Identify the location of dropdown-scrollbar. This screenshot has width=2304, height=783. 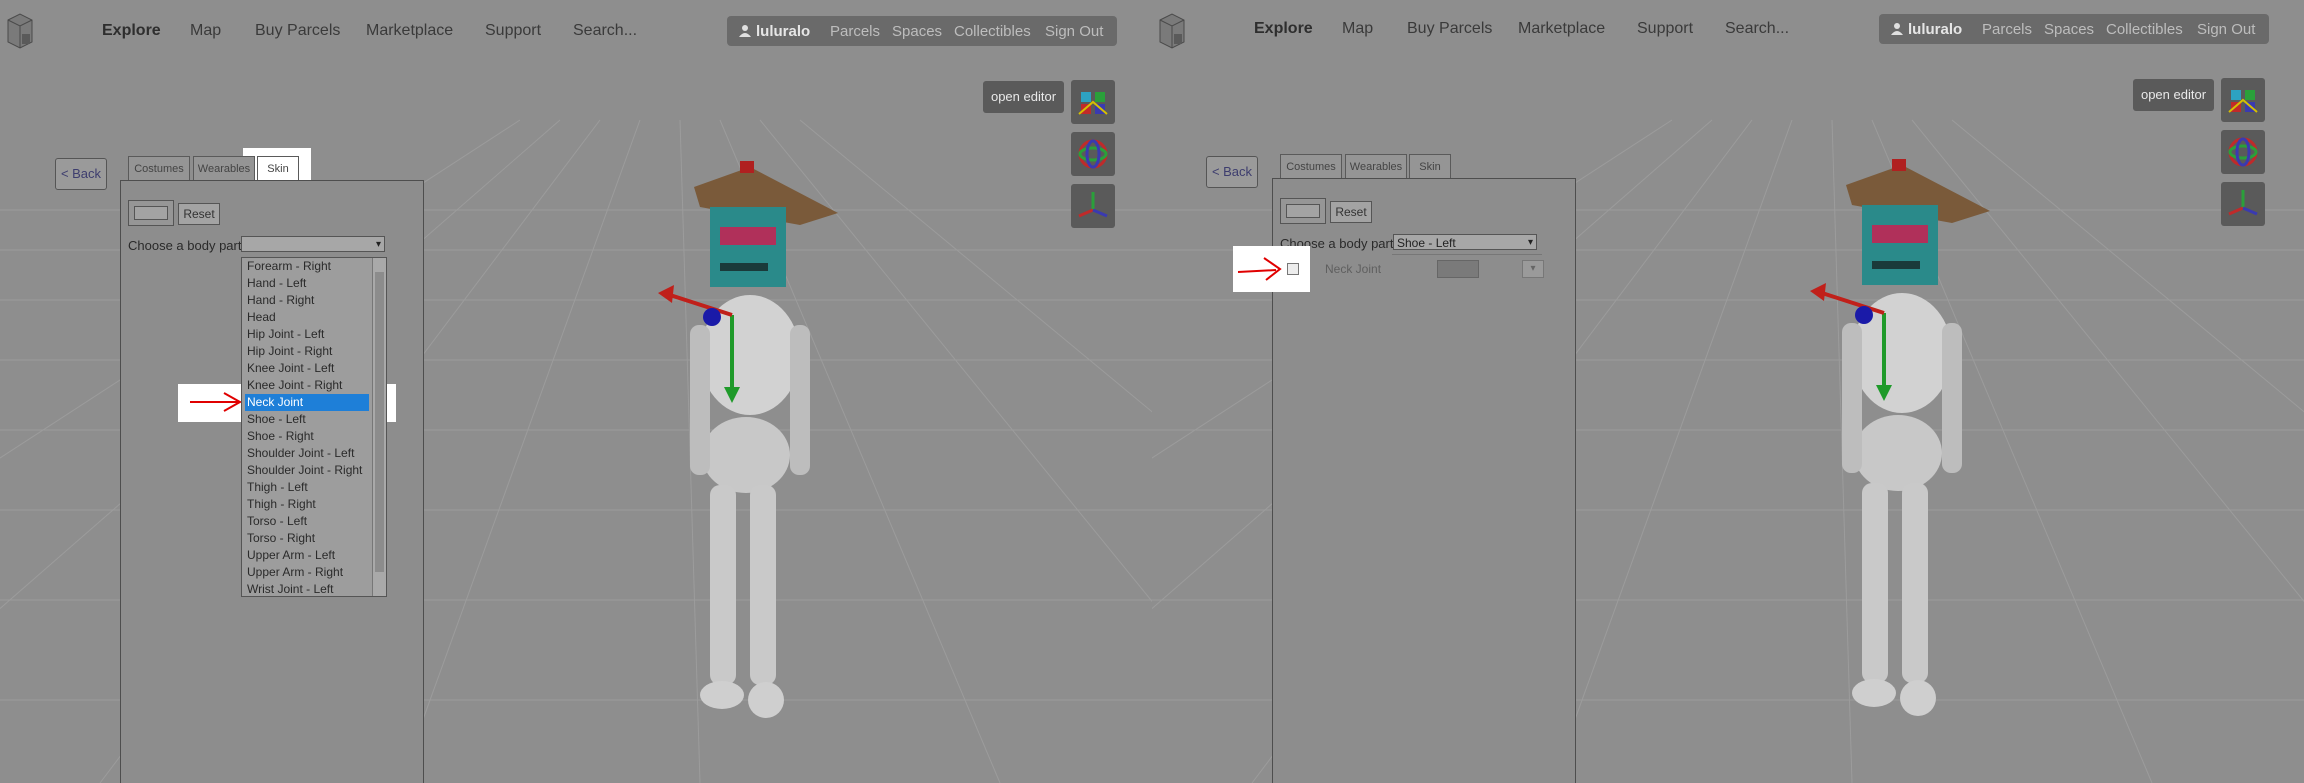
(379, 427).